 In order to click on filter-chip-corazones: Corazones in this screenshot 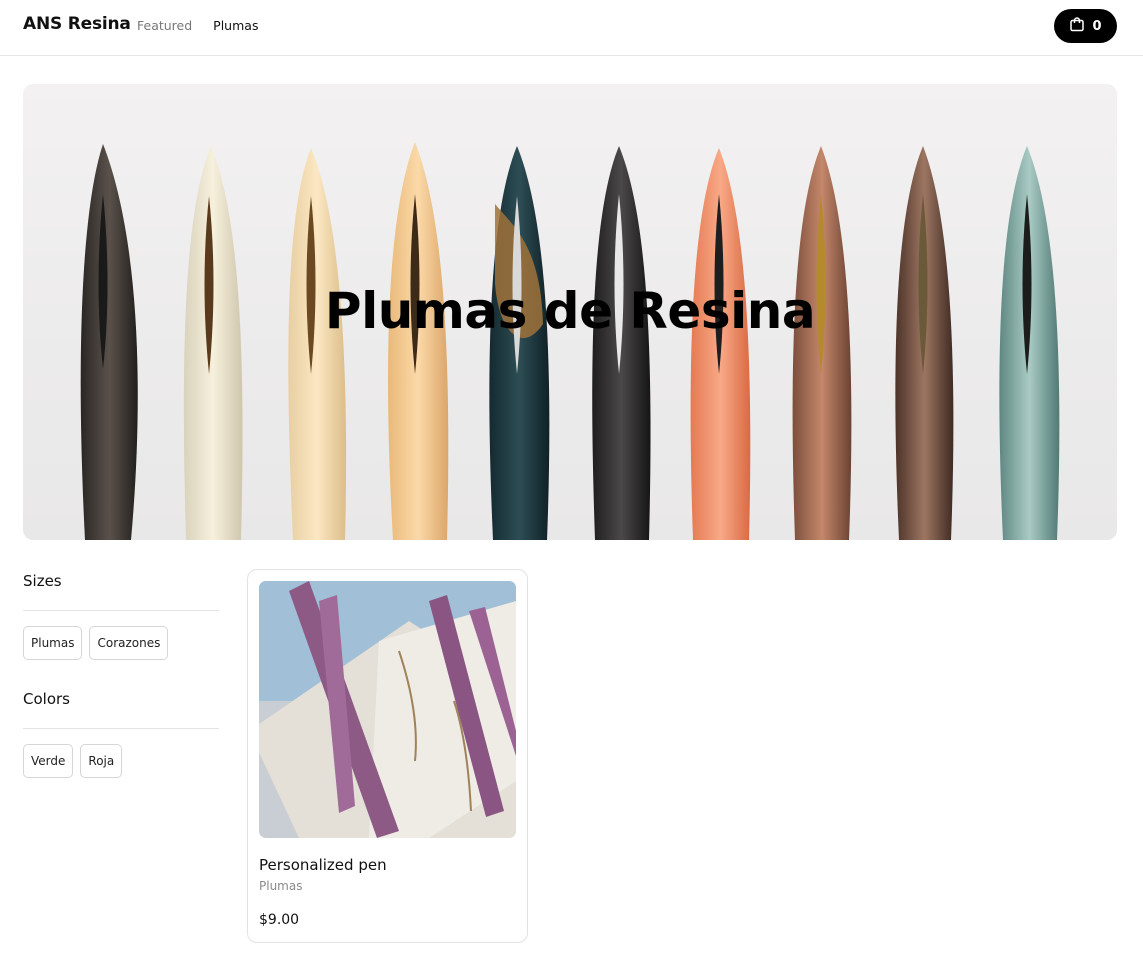, I will do `click(129, 643)`.